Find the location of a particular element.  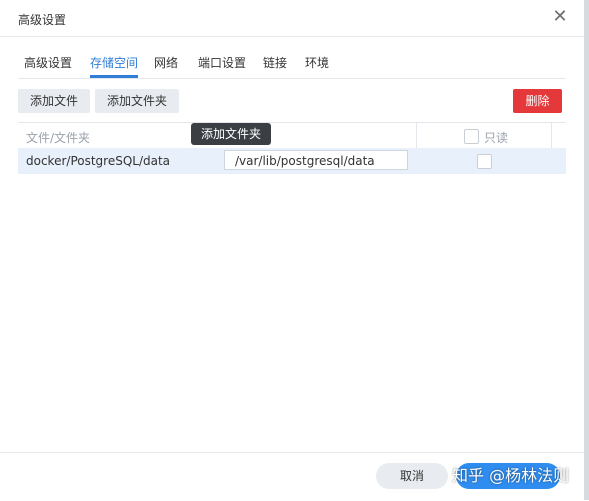

dialog-title: 高级设置 is located at coordinates (42, 20).